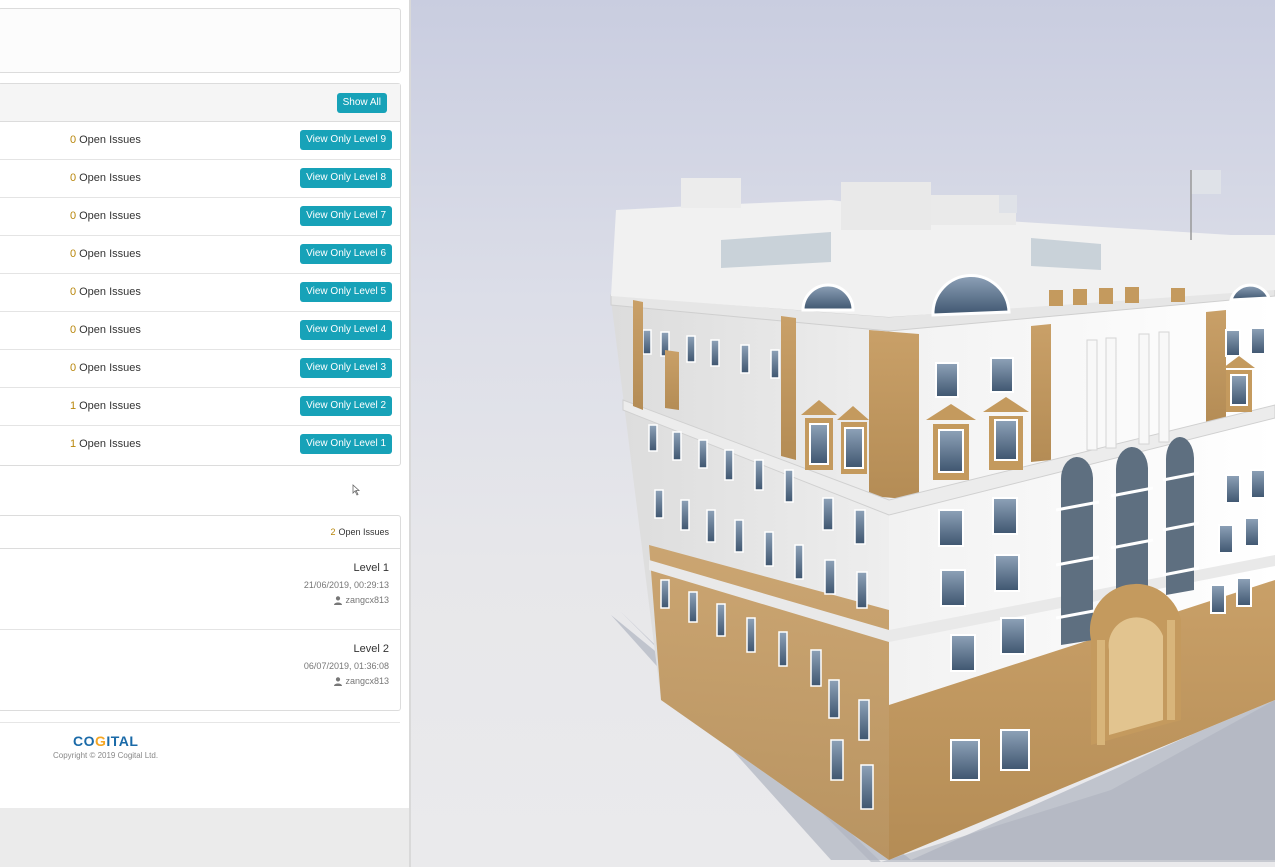  I want to click on issue-datetime: 06/07/2019, 01:36:08, so click(346, 666).